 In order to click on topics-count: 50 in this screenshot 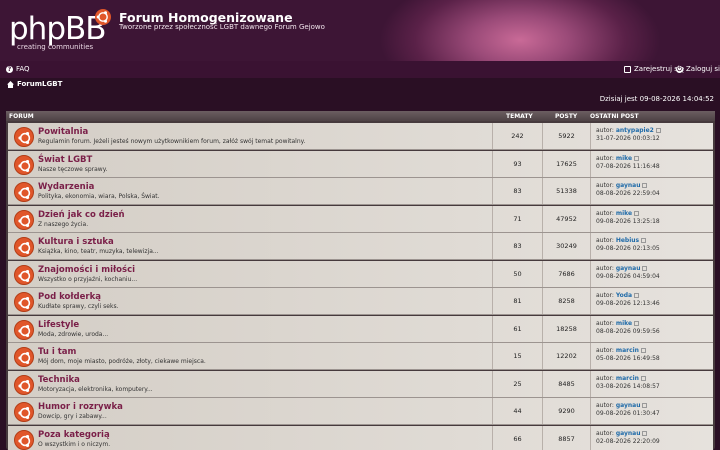, I will do `click(517, 273)`.